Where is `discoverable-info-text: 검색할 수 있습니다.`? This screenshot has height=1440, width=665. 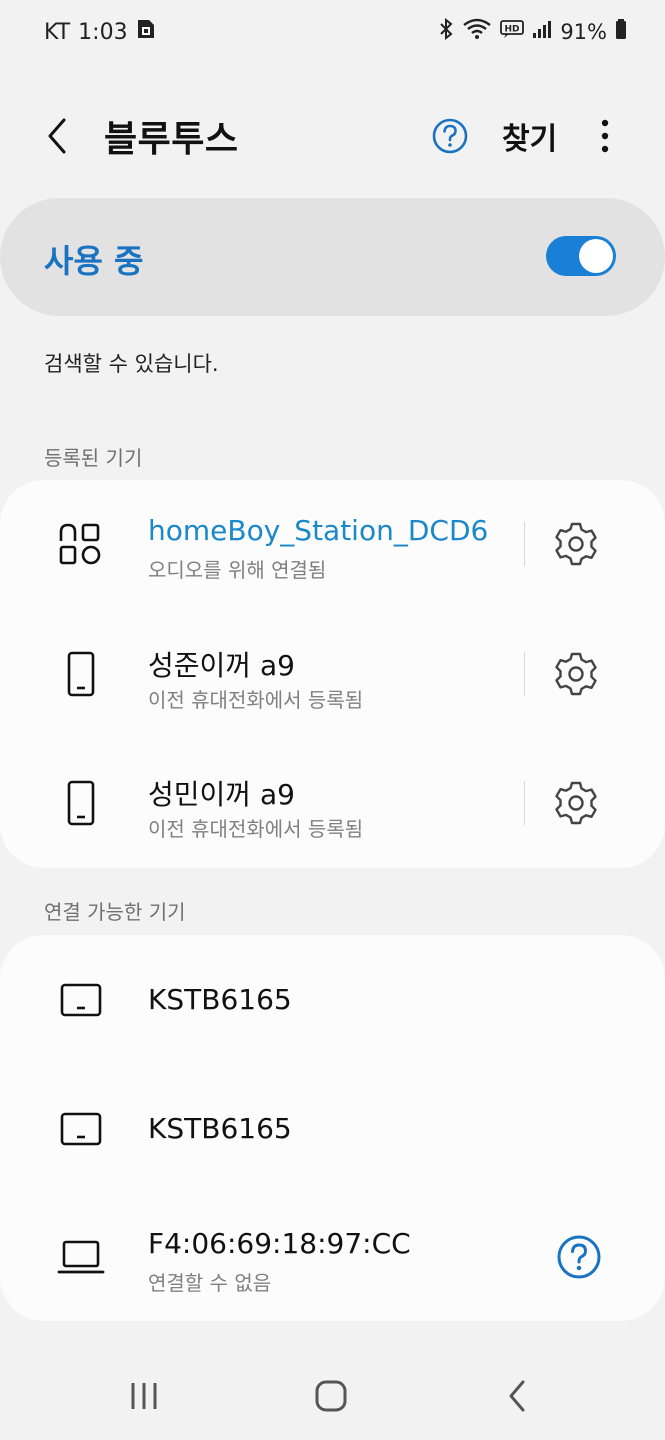 discoverable-info-text: 검색할 수 있습니다. is located at coordinates (131, 364).